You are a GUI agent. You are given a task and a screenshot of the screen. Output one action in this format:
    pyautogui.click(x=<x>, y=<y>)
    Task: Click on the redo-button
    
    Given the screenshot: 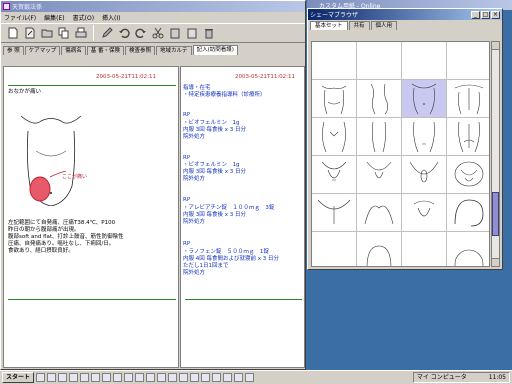 What is the action you would take?
    pyautogui.click(x=140, y=33)
    